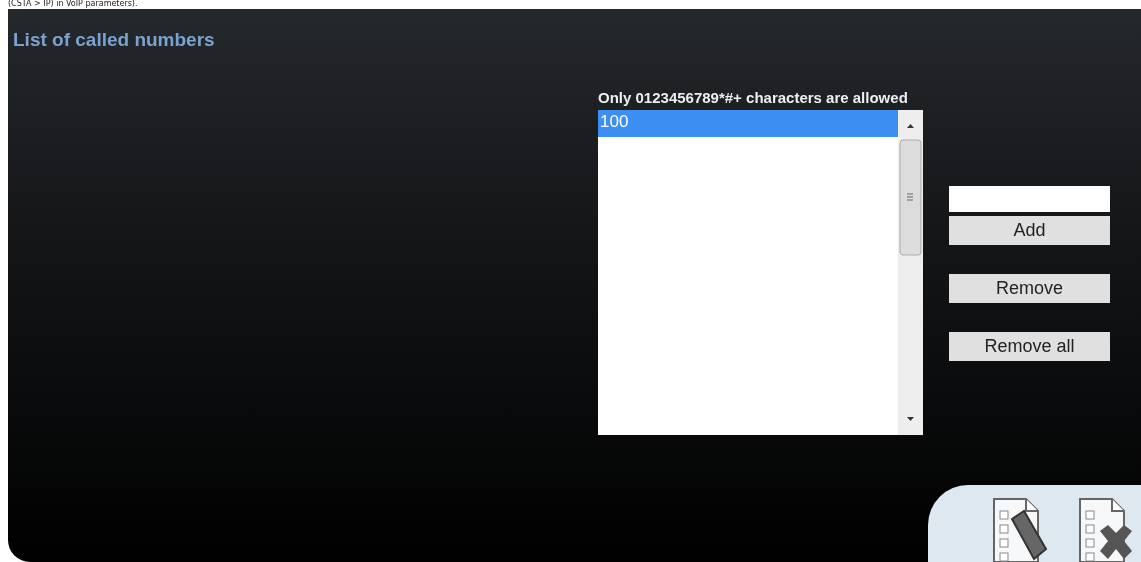 This screenshot has width=1141, height=562. What do you see at coordinates (753, 97) in the screenshot?
I see `hint-text: Only 0123456789*#+ characters are allowed` at bounding box center [753, 97].